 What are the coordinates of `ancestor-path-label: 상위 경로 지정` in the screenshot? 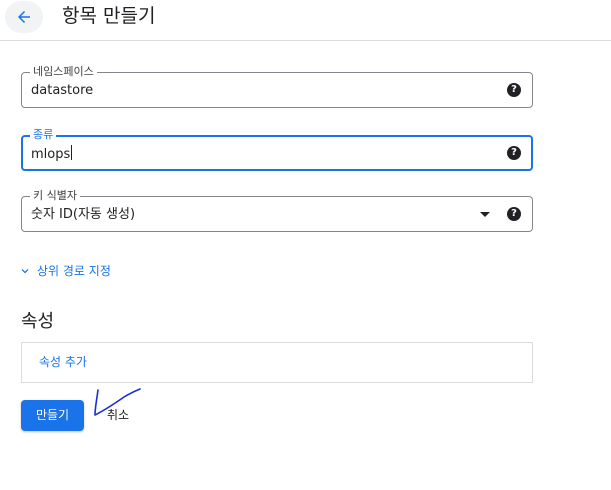 It's located at (74, 271).